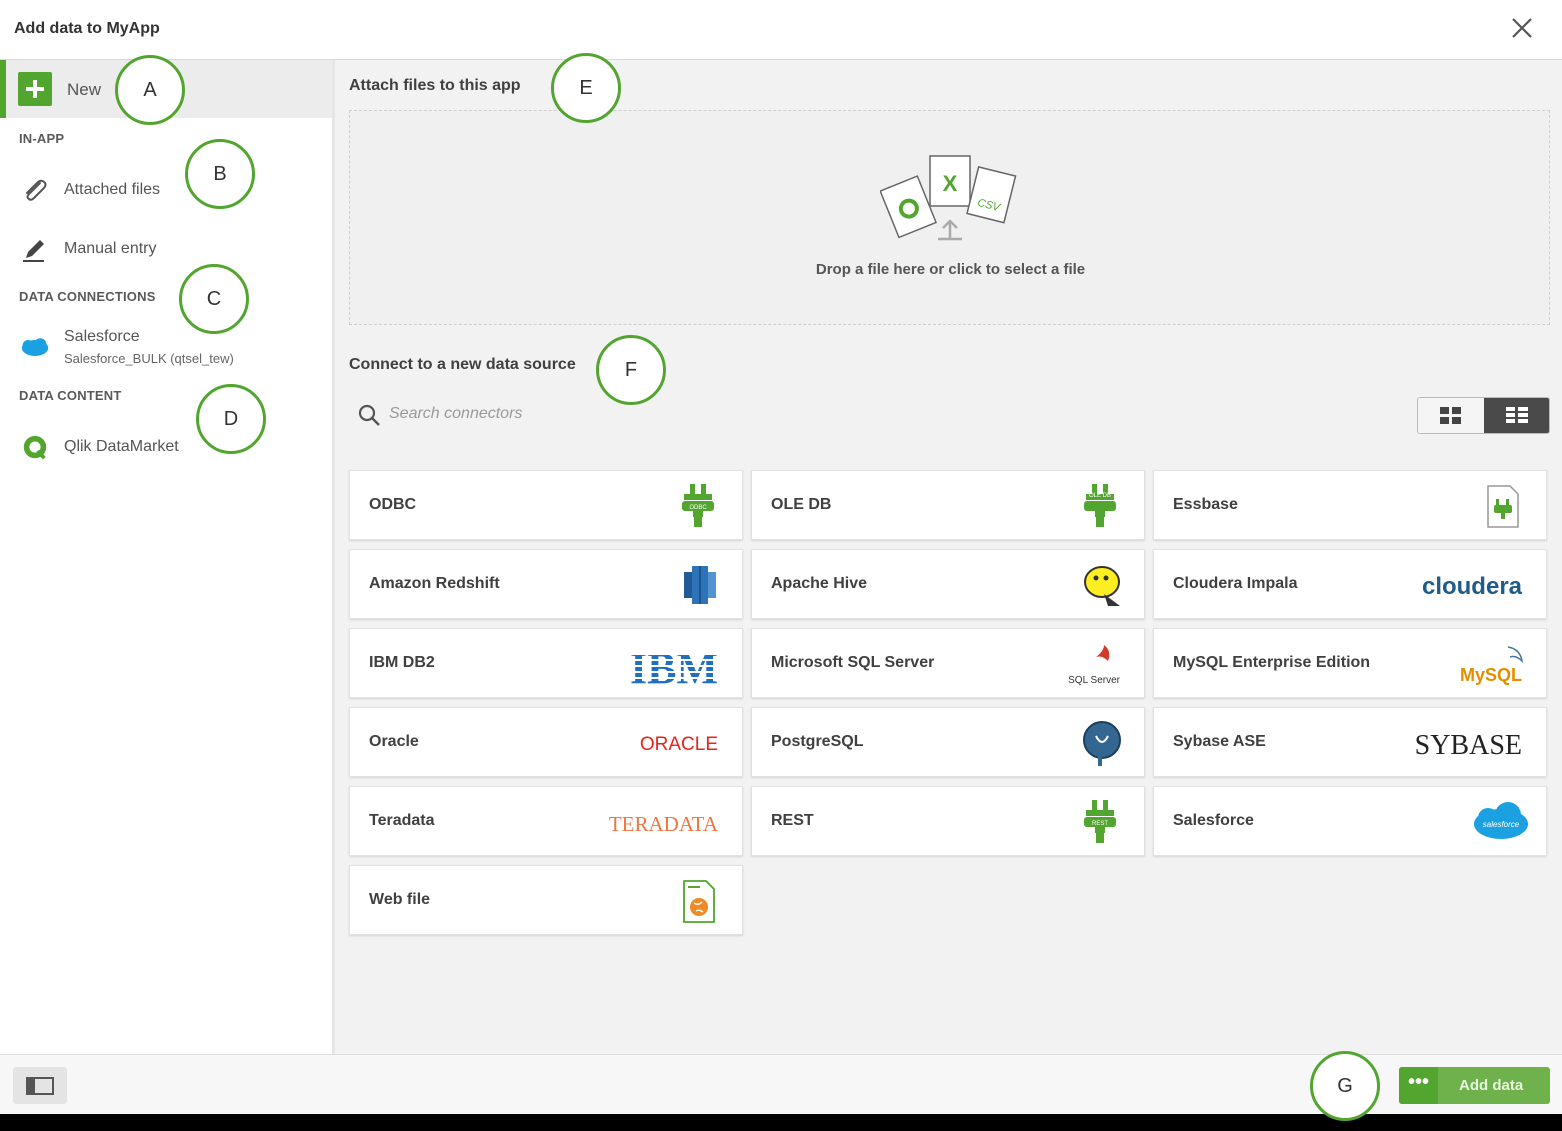 The height and width of the screenshot is (1131, 1562). Describe the element at coordinates (1272, 662) in the screenshot. I see `connector-name: MySQL Enterprise Edition` at that location.